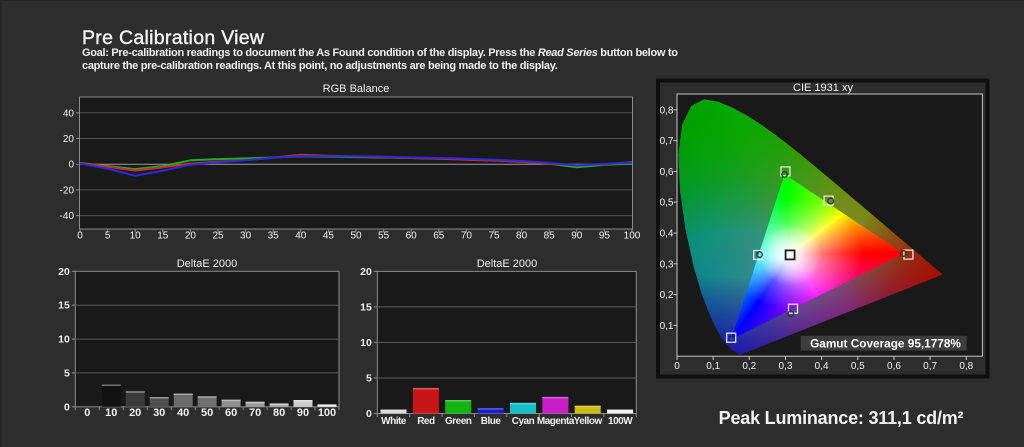 The image size is (1024, 447). I want to click on svg-text: 55, so click(384, 236).